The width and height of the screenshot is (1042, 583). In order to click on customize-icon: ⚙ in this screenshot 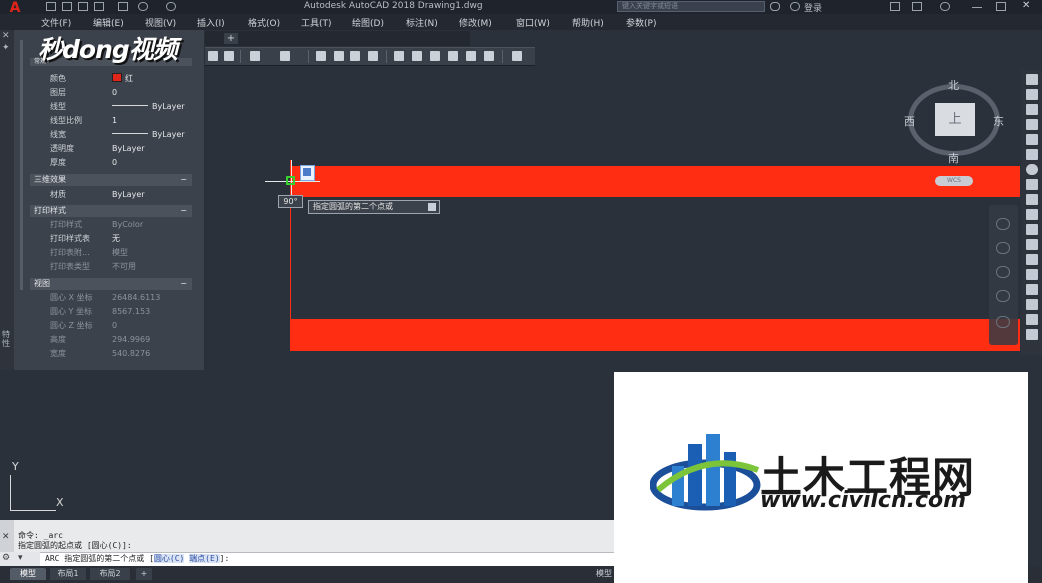, I will do `click(6, 558)`.